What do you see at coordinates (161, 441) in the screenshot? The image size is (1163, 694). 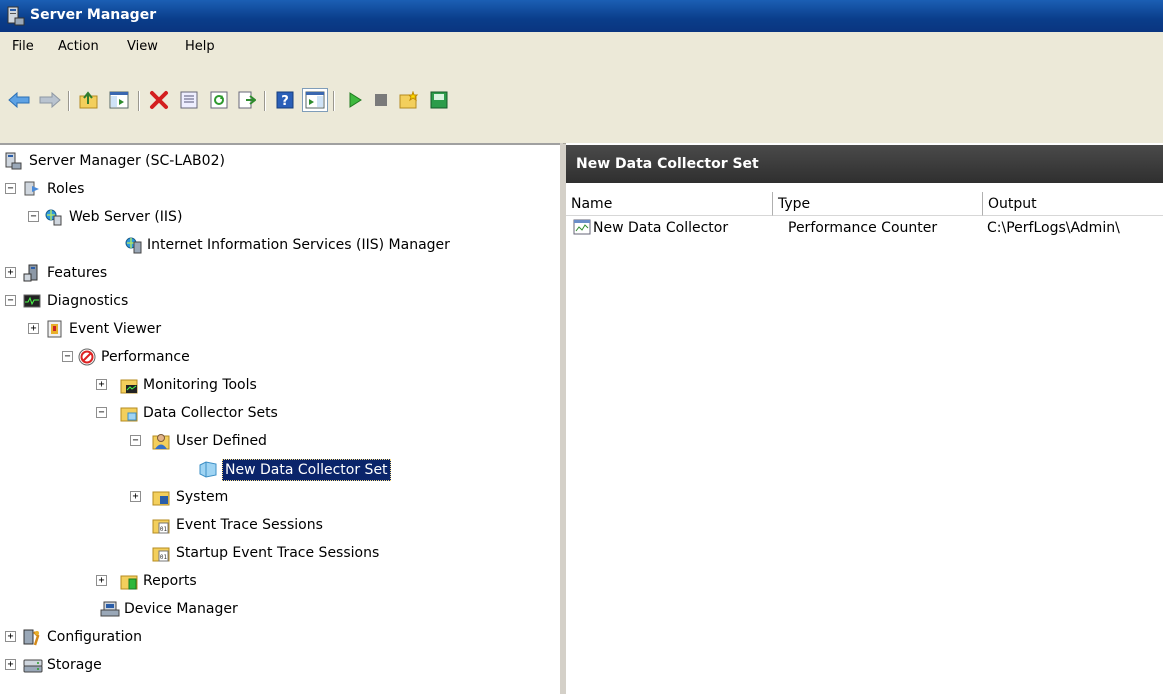 I see `user-defined-icon` at bounding box center [161, 441].